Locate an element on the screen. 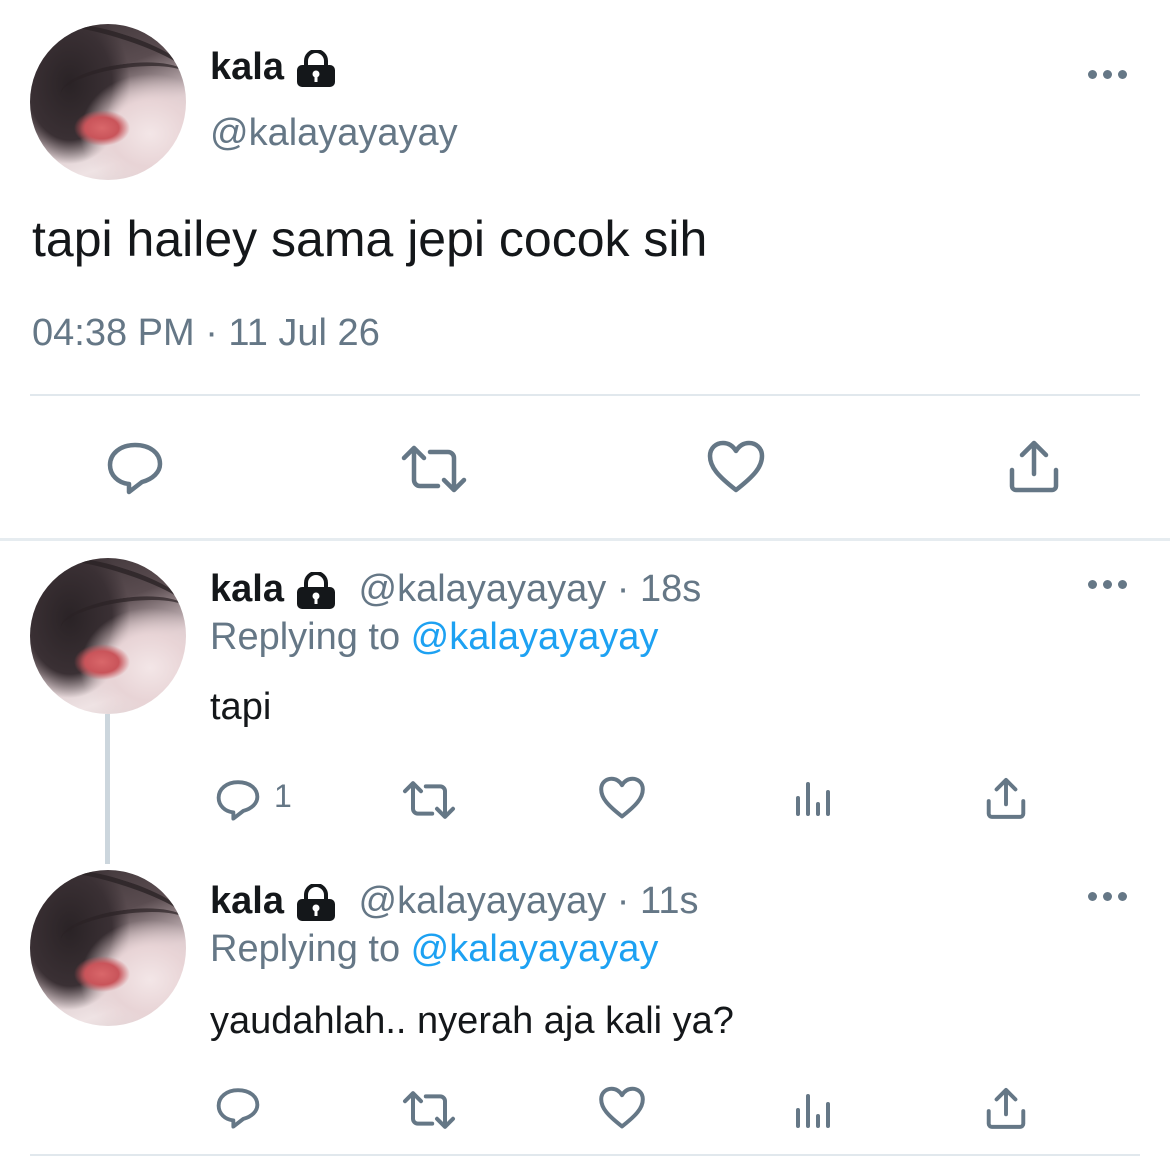 The image size is (1170, 1158). reply-header: kala @kalayayayay · 18s is located at coordinates (455, 589).